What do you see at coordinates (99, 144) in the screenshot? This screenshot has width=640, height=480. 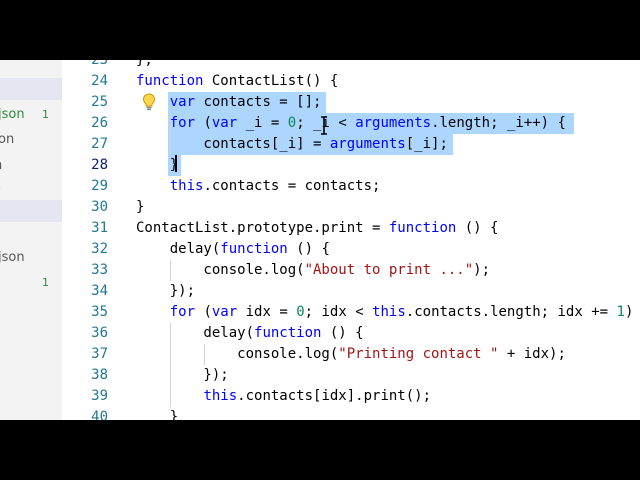 I see `line-number: 27` at bounding box center [99, 144].